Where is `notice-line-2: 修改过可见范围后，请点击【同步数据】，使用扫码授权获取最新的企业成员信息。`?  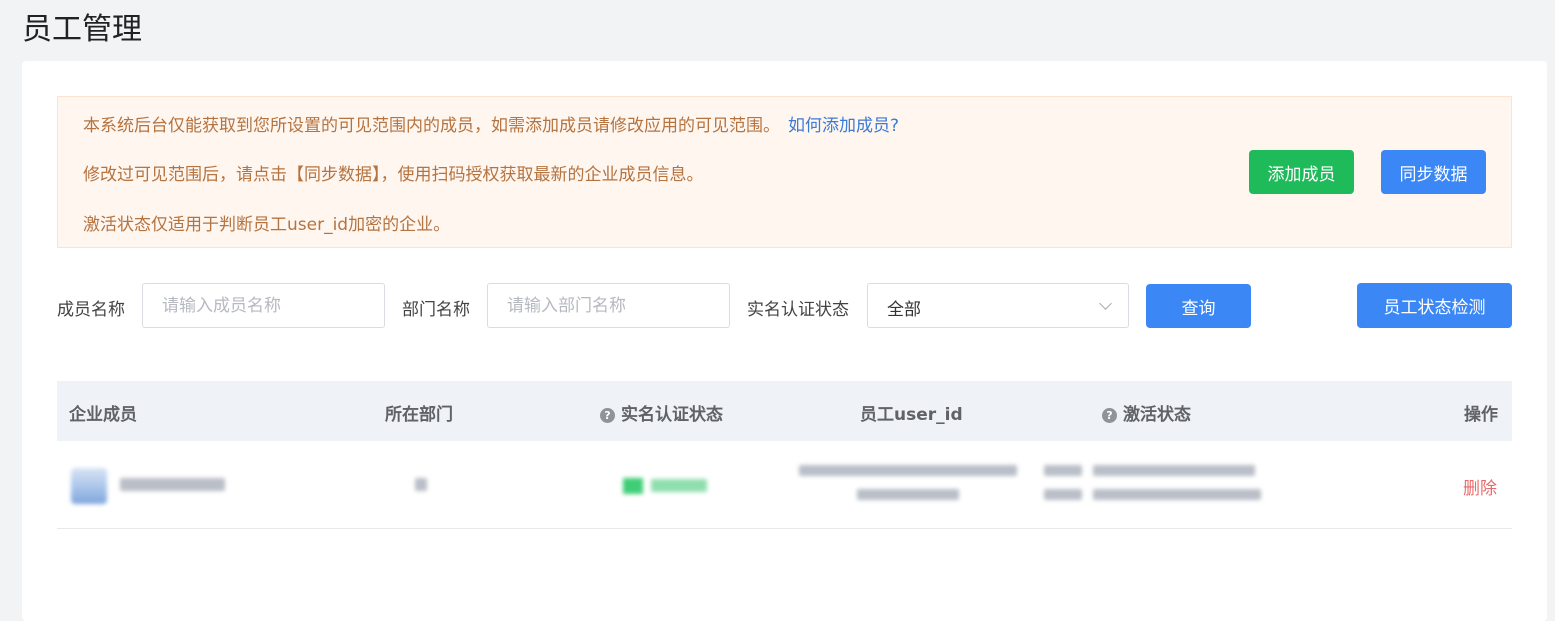
notice-line-2: 修改过可见范围后，请点击【同步数据】，使用扫码授权获取最新的企业成员信息。 is located at coordinates (393, 175).